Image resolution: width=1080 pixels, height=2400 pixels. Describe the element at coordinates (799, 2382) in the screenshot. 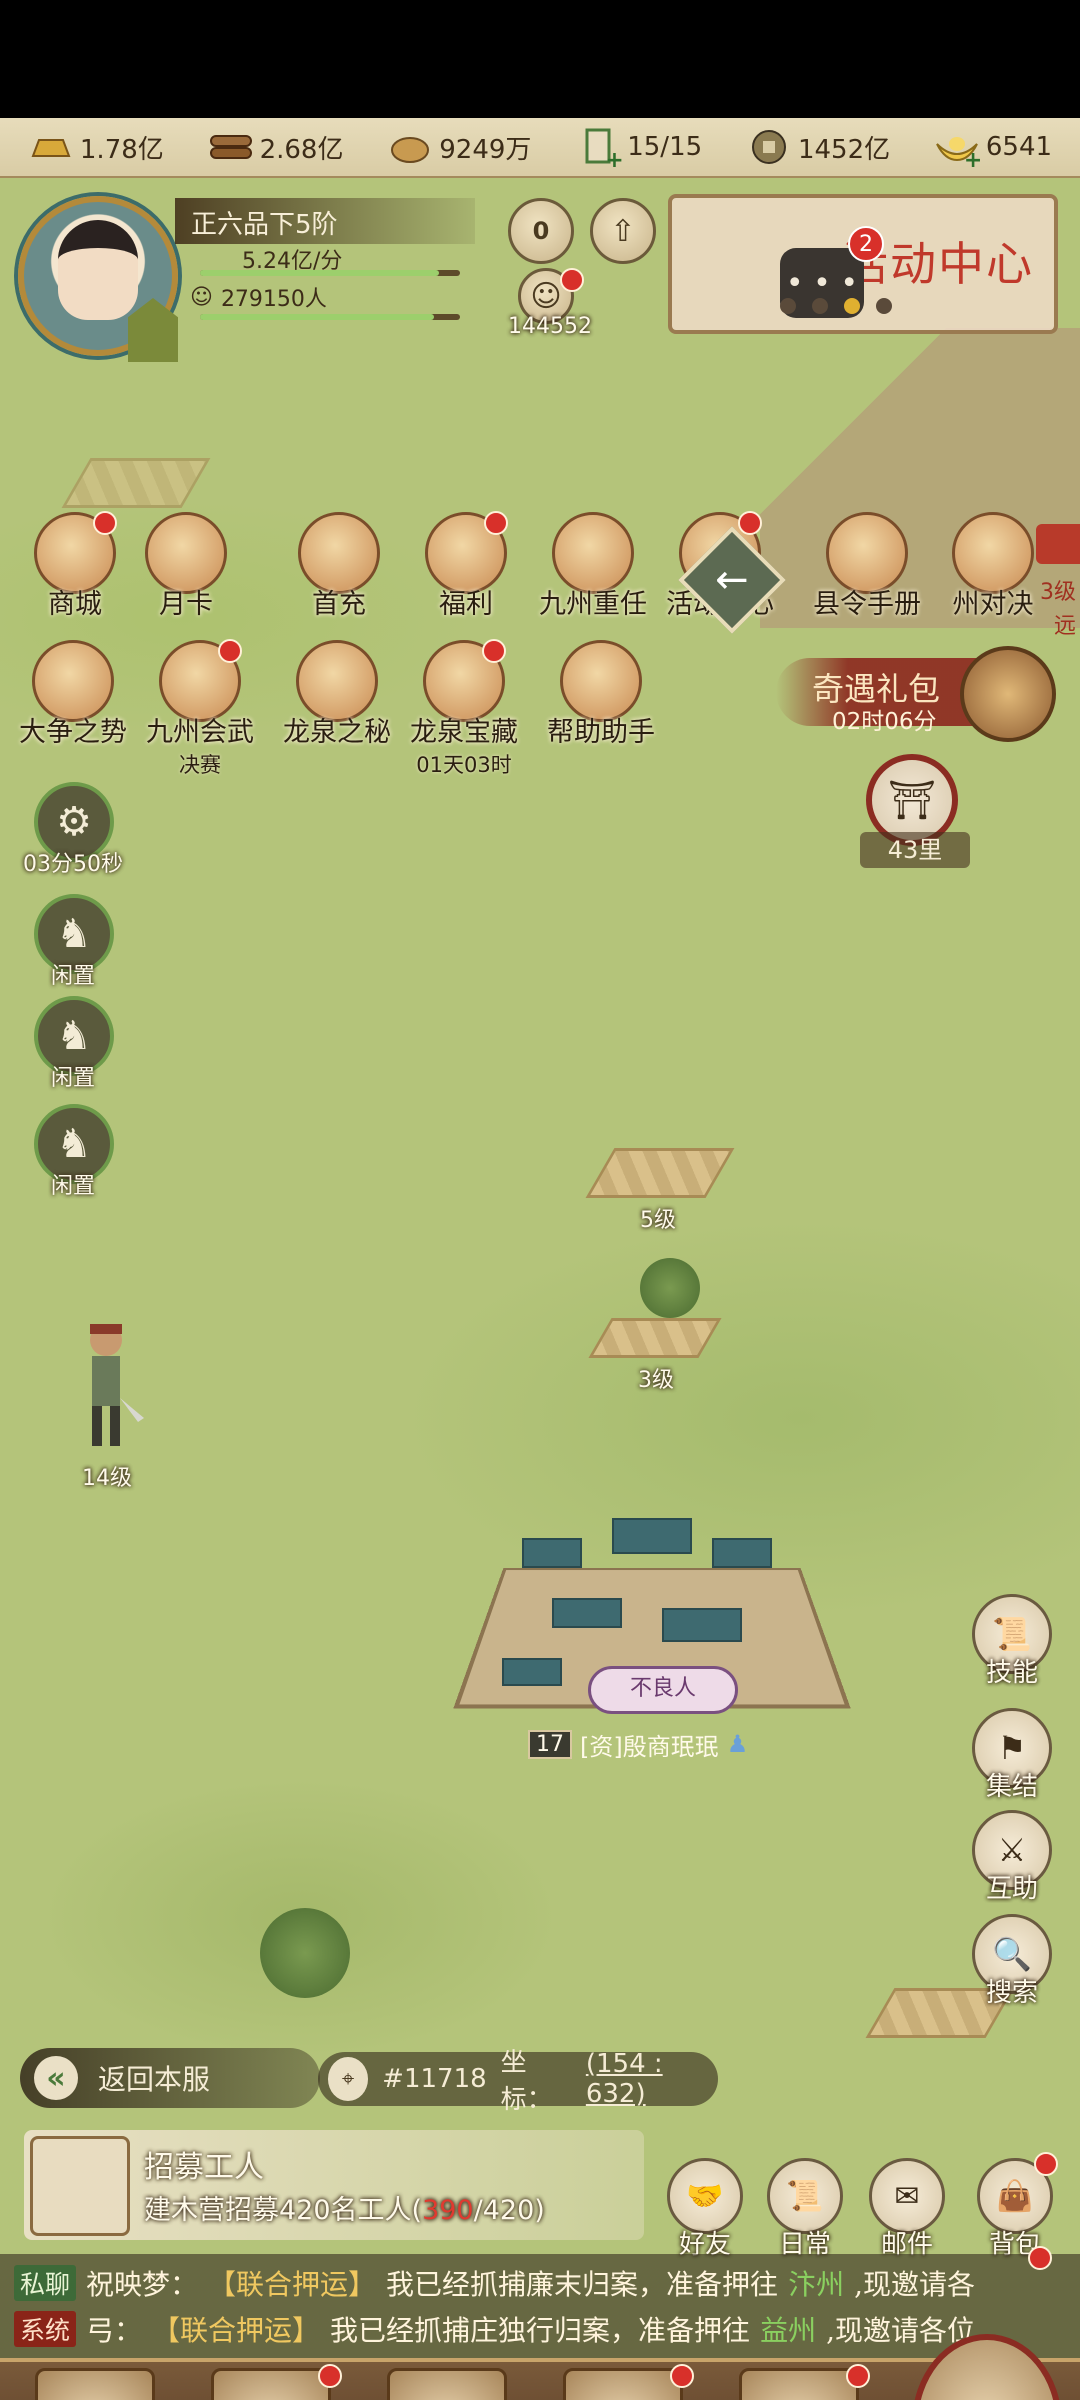

I see `nav-item: 城郊` at that location.